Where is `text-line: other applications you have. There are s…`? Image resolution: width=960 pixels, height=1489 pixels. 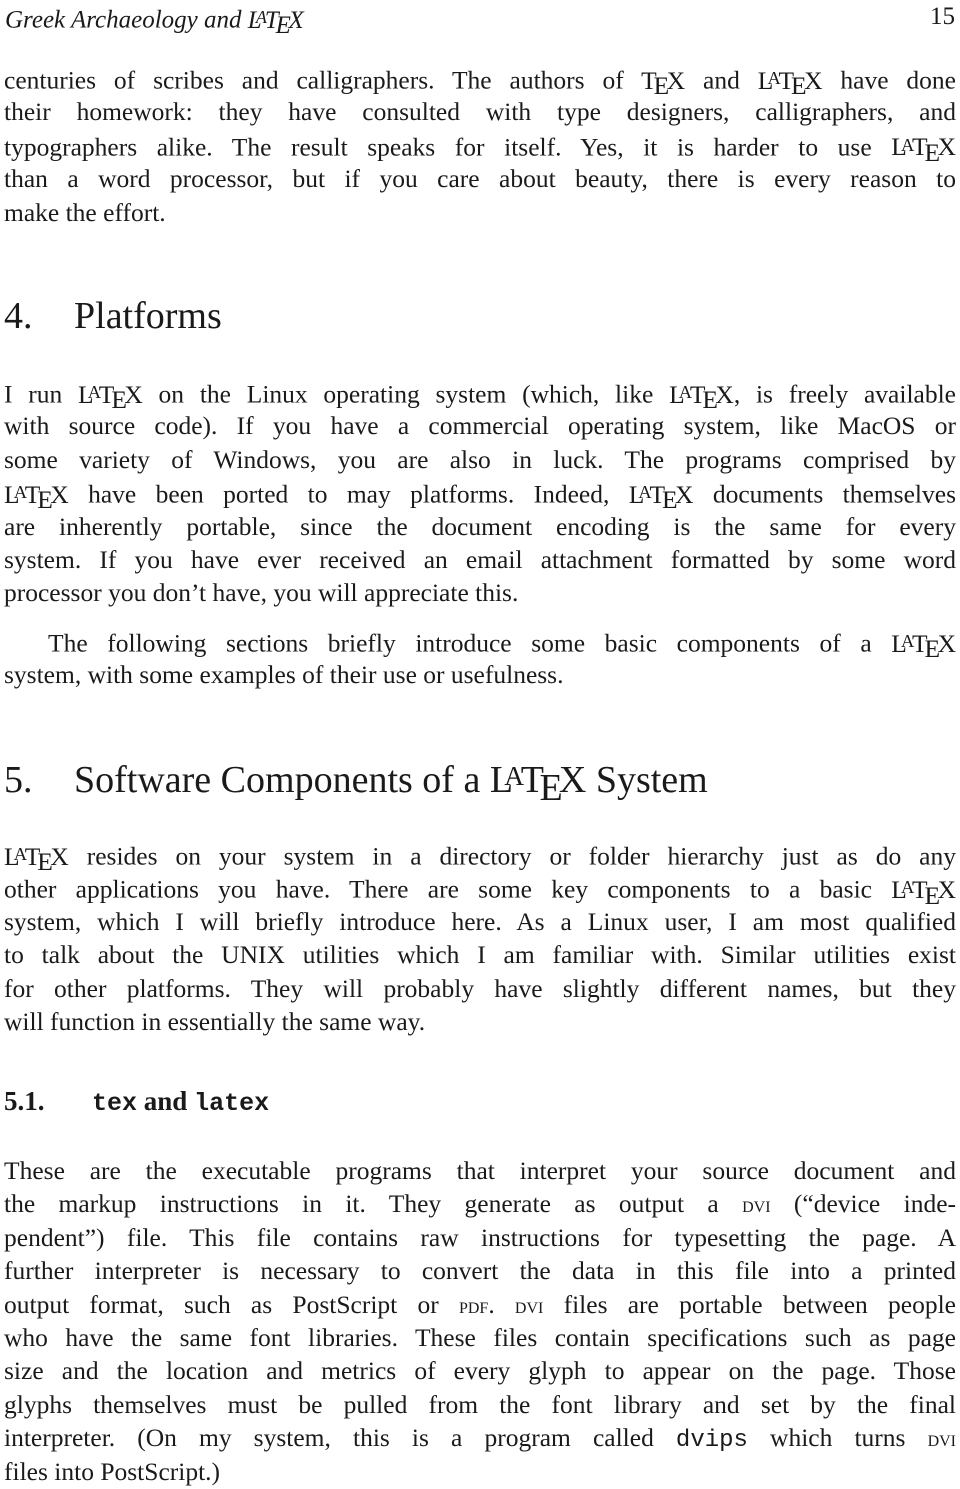 text-line: other applications you have. There are s… is located at coordinates (480, 892).